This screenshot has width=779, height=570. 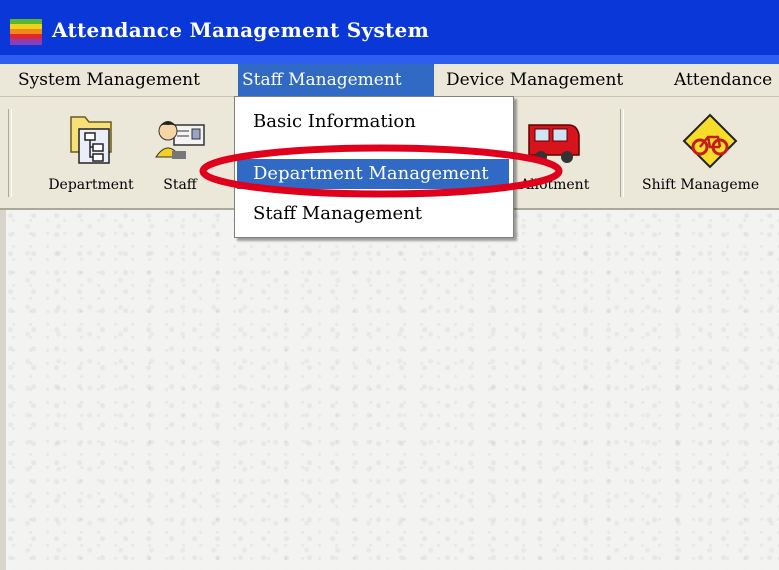 What do you see at coordinates (555, 185) in the screenshot?
I see `toolbar-allotment-label: Allotment` at bounding box center [555, 185].